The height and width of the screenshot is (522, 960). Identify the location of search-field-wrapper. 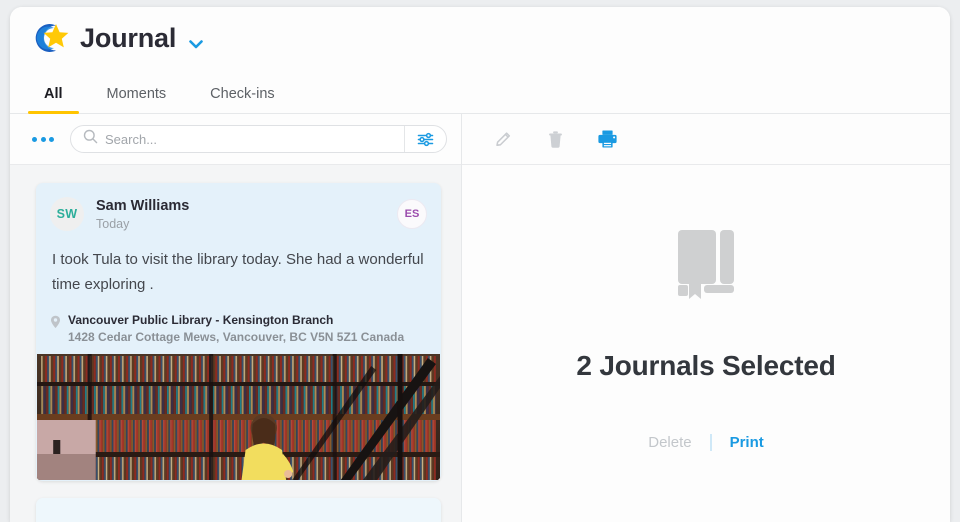
(258, 139).